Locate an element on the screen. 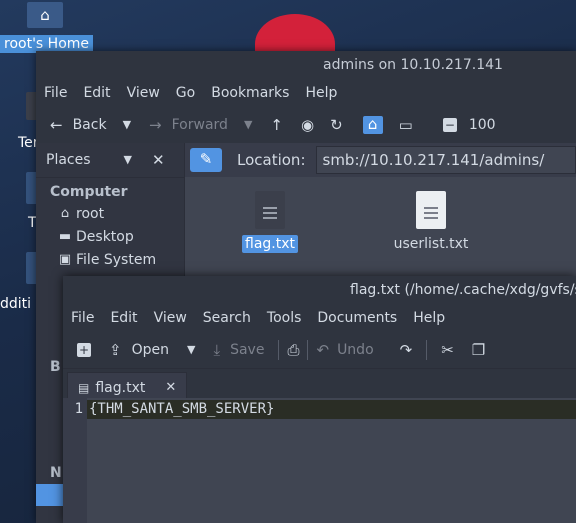 This screenshot has height=523, width=576. drive-icon: ▣ is located at coordinates (65, 259).